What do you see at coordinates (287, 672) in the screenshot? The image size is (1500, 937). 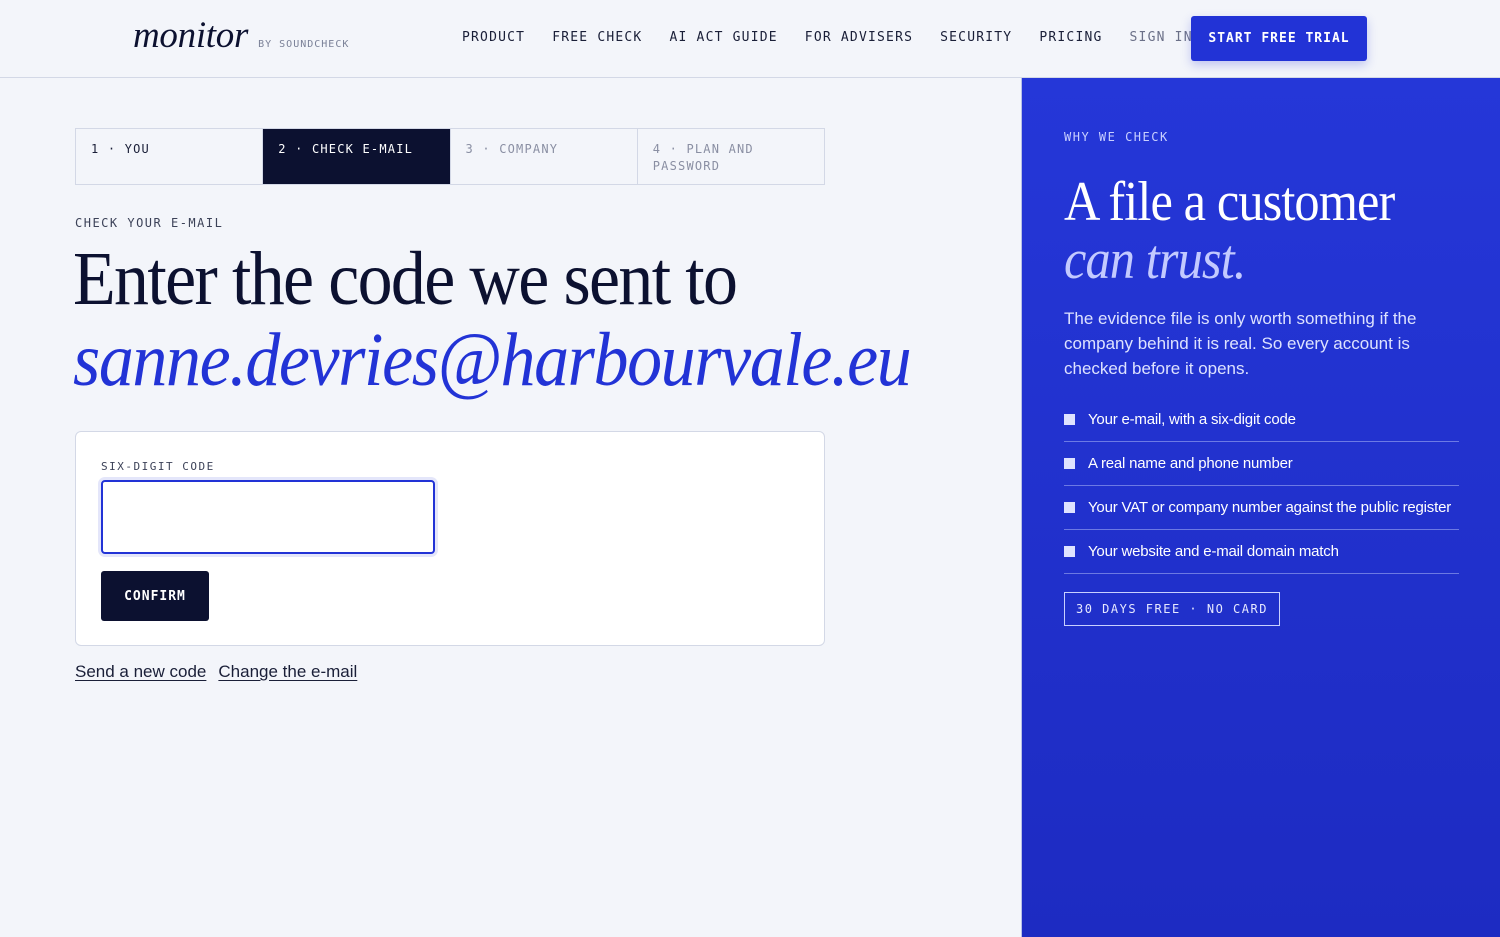 I see `change-email-link: Change the e-mail` at bounding box center [287, 672].